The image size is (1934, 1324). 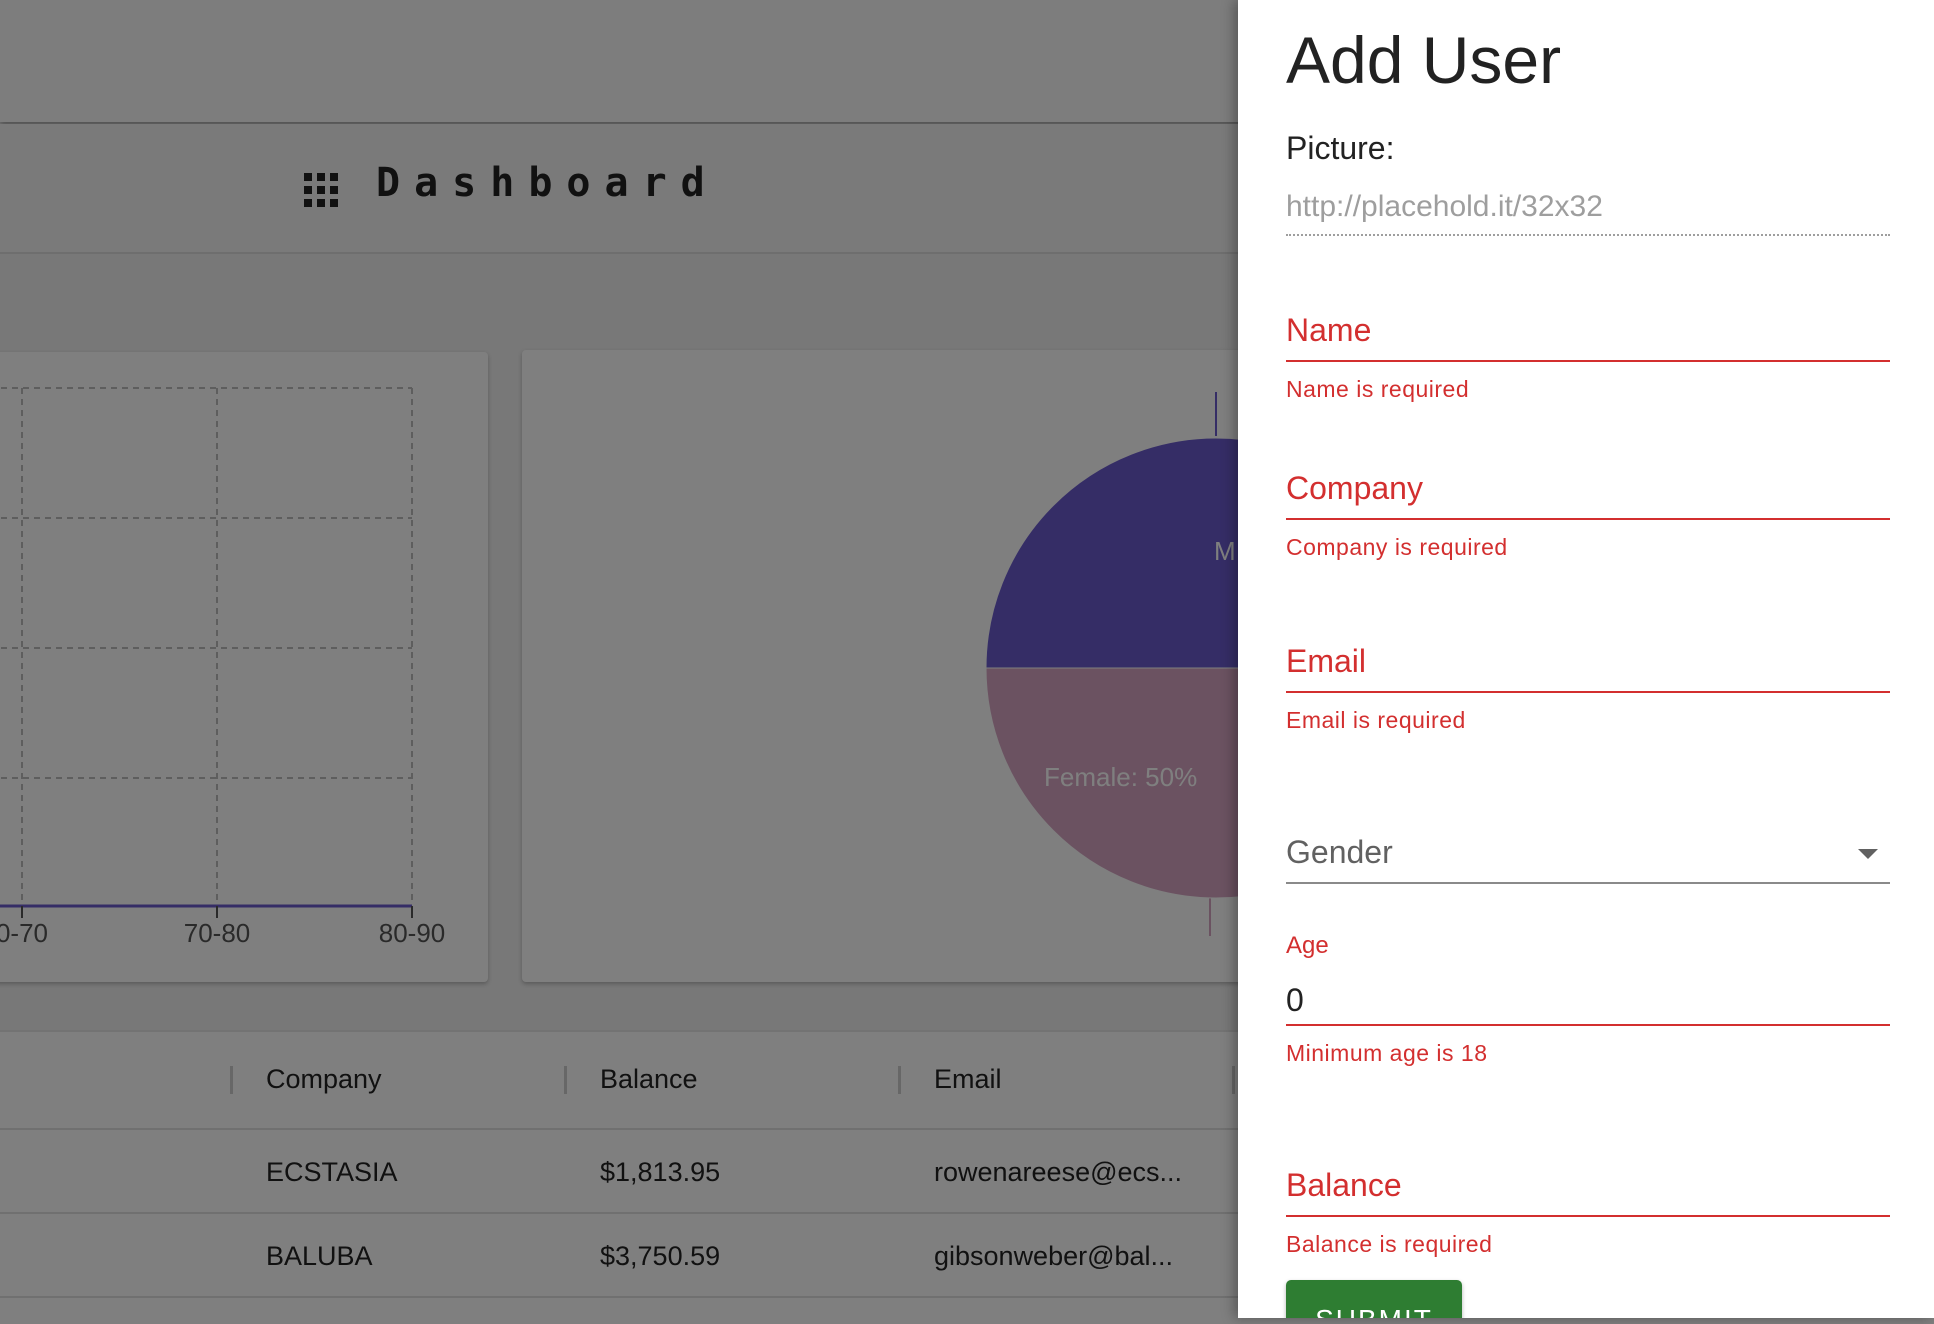 I want to click on gender-select: Gender, so click(x=1339, y=852).